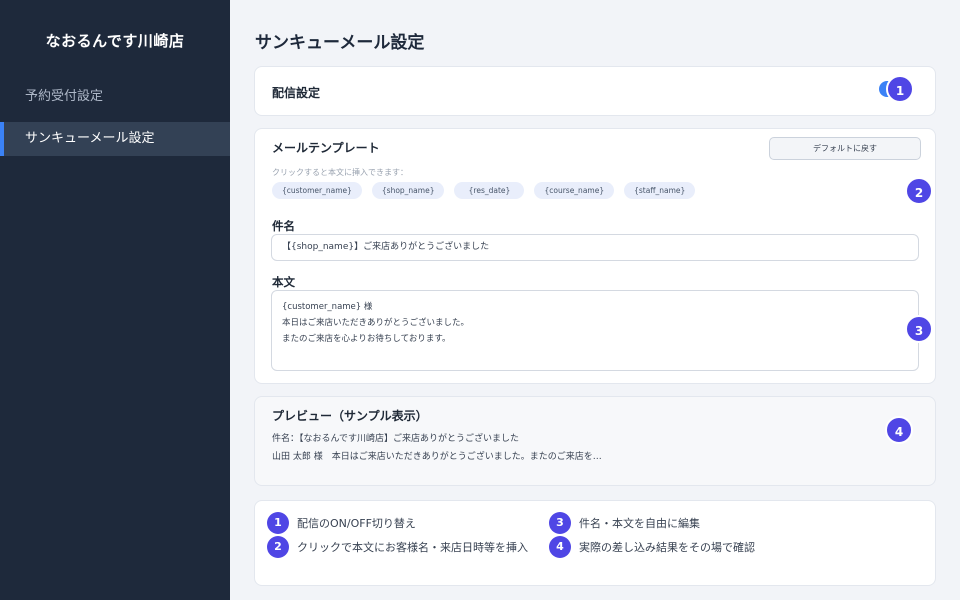  I want to click on legend-text: 配信のON/OFF切り替え, so click(356, 523).